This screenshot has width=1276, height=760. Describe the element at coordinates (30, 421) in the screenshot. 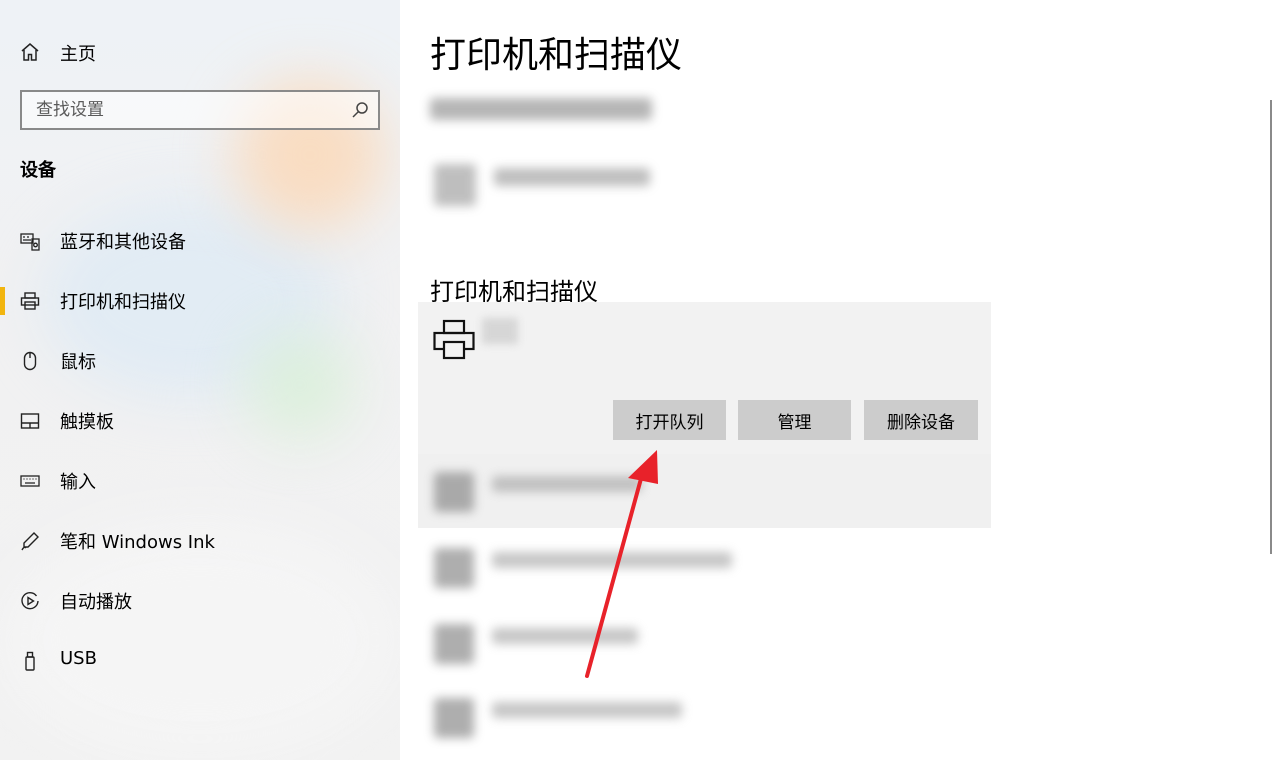

I see `touchpad-icon` at that location.